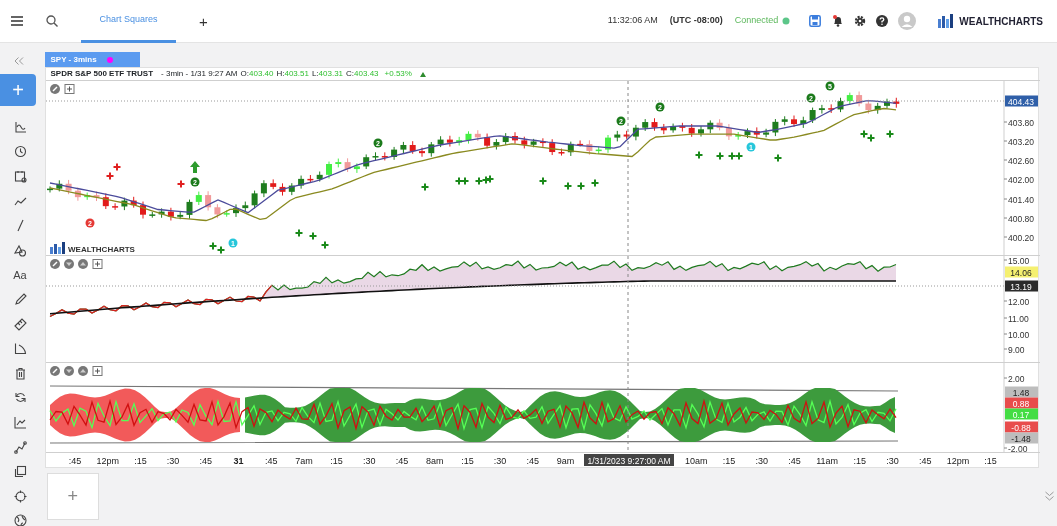 The width and height of the screenshot is (1057, 526). Describe the element at coordinates (1021, 438) in the screenshot. I see `price-badge: -1.48` at that location.